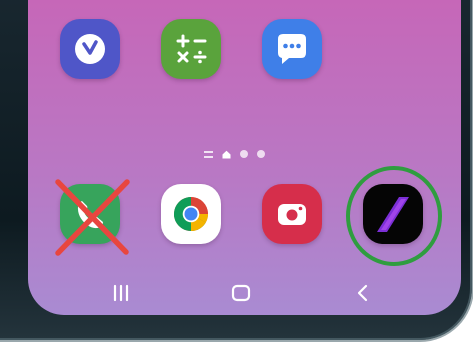 The width and height of the screenshot is (473, 343). I want to click on slash-app-button, so click(393, 214).